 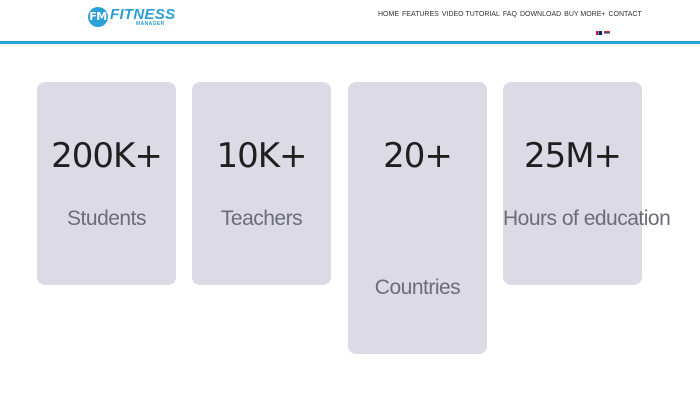 What do you see at coordinates (607, 33) in the screenshot?
I see `flag-rs-icon` at bounding box center [607, 33].